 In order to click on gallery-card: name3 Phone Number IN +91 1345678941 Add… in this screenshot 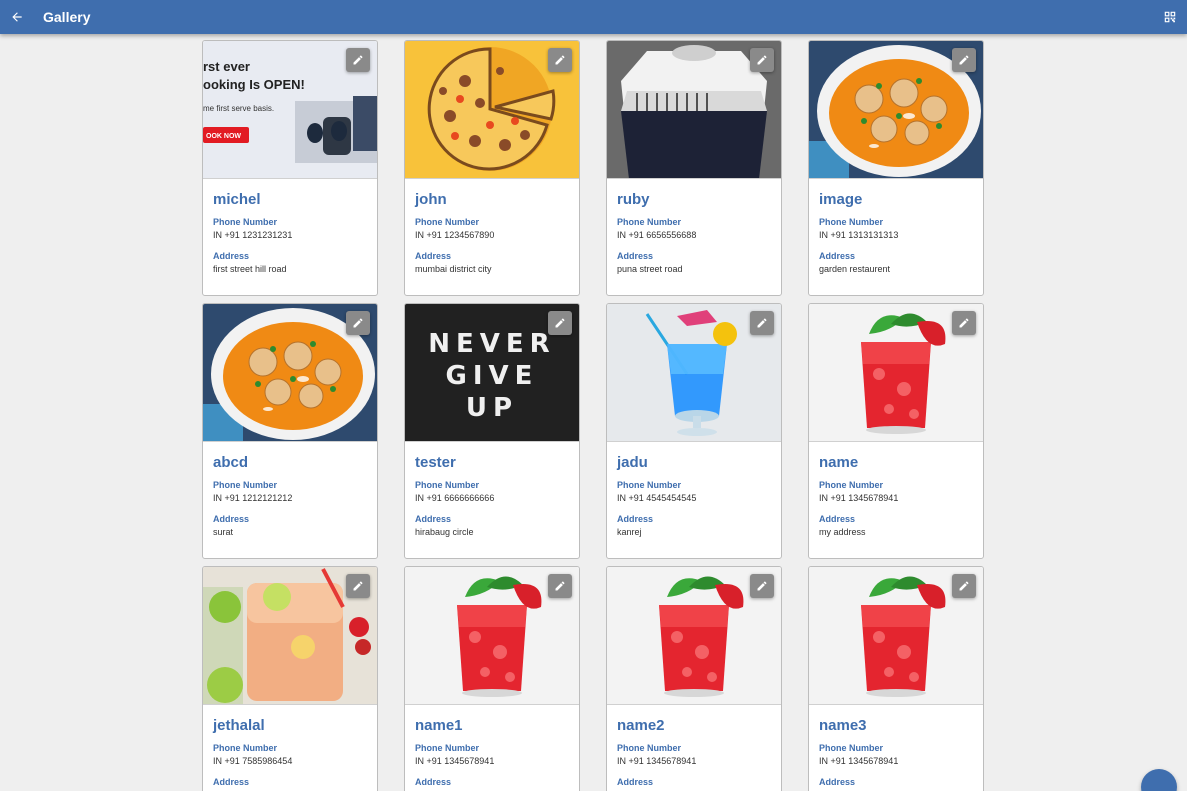, I will do `click(896, 678)`.